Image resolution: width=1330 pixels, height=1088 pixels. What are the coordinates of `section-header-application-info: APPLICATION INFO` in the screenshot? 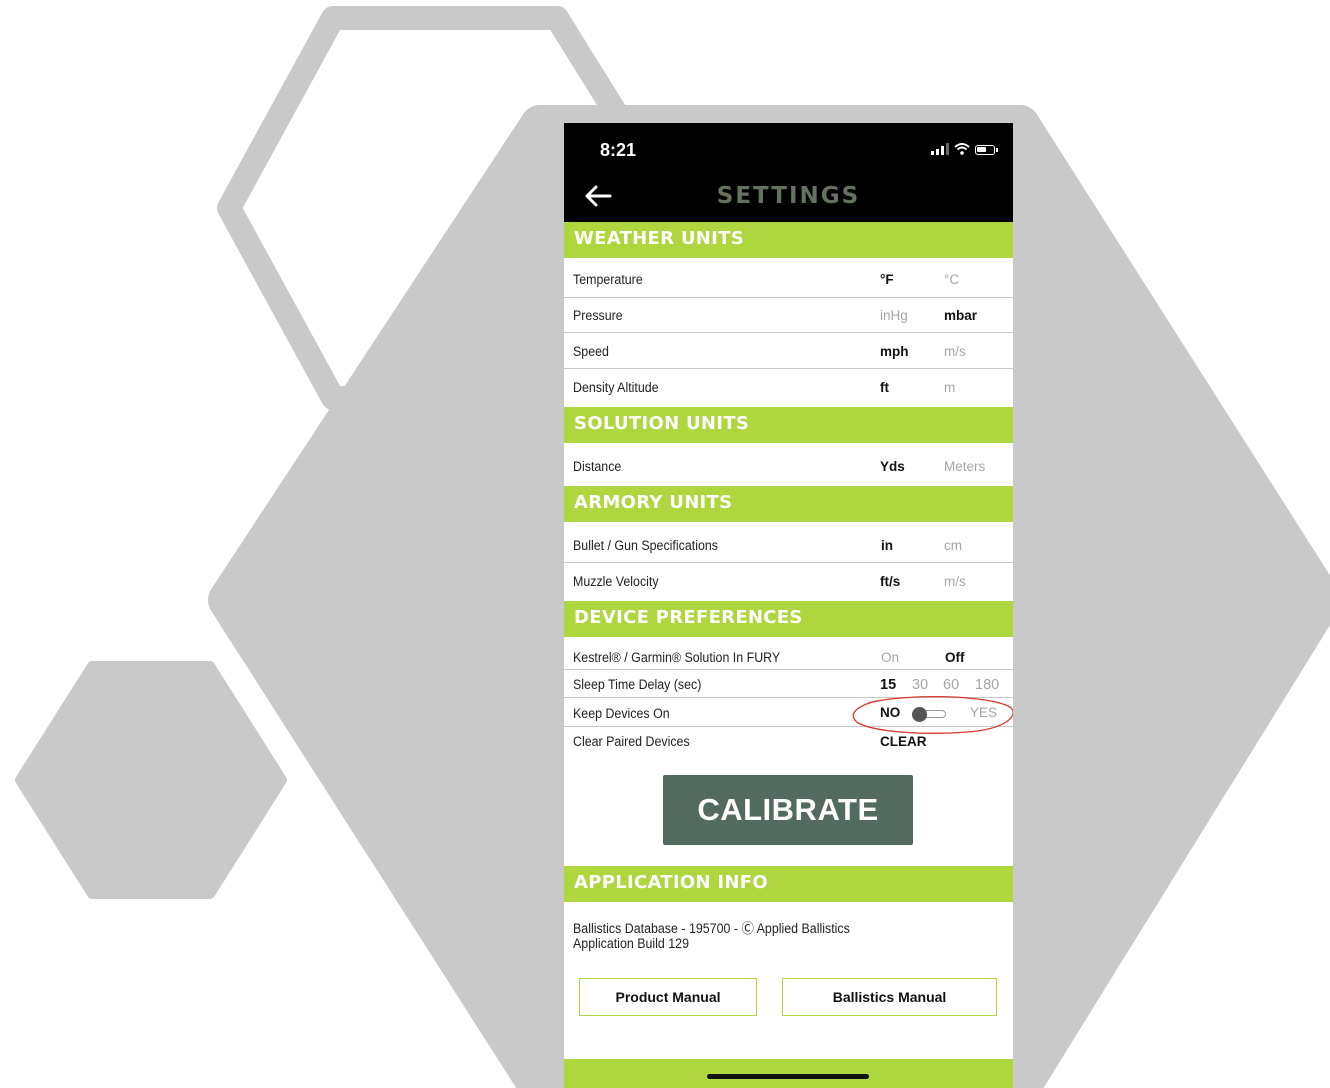 It's located at (788, 884).